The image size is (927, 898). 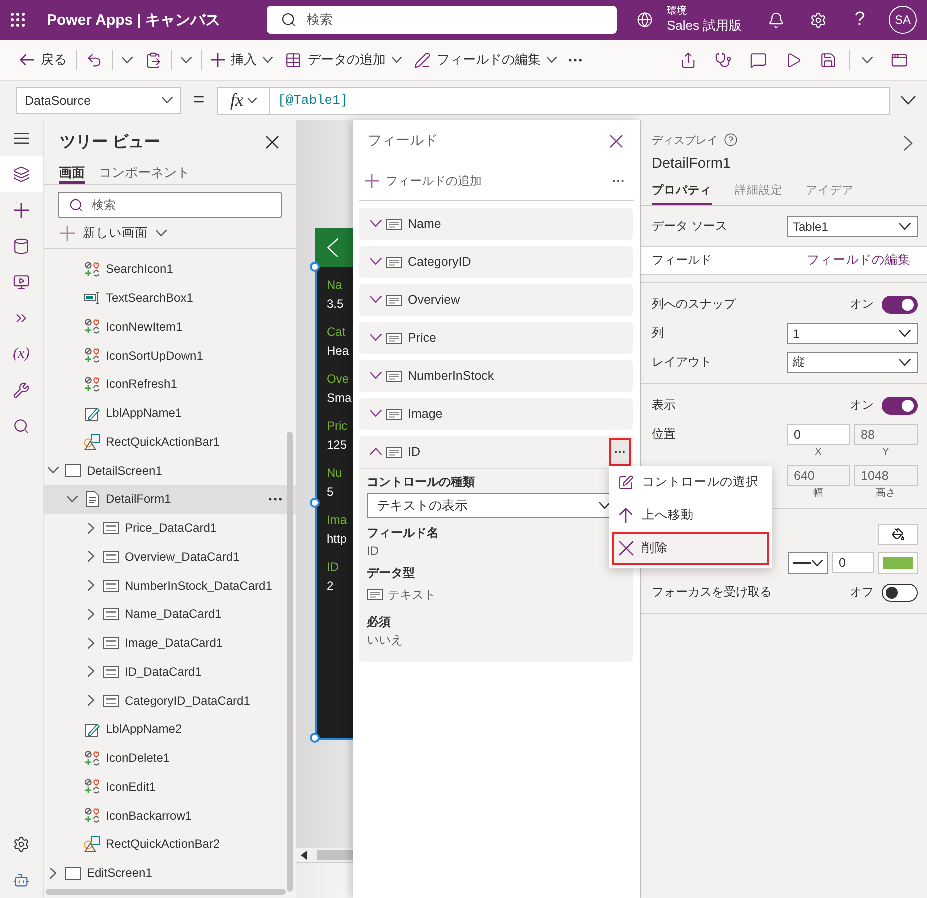 What do you see at coordinates (422, 338) in the screenshot?
I see `field-name: Price` at bounding box center [422, 338].